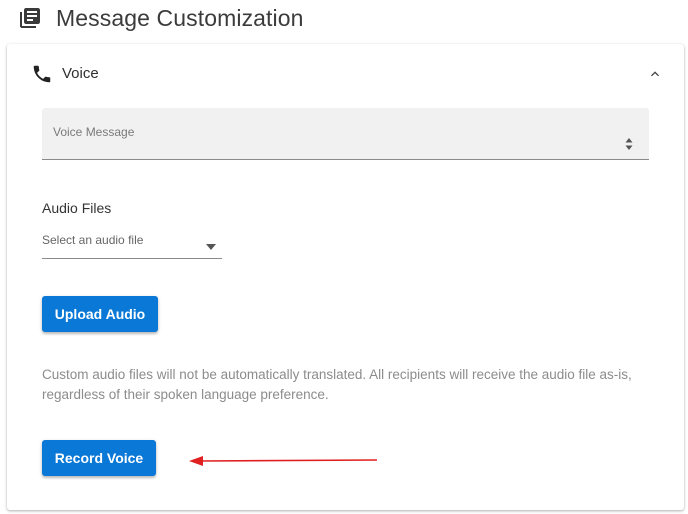 The image size is (688, 514). Describe the element at coordinates (93, 240) in the screenshot. I see `audio-file-placeholder: Select an audio file` at that location.